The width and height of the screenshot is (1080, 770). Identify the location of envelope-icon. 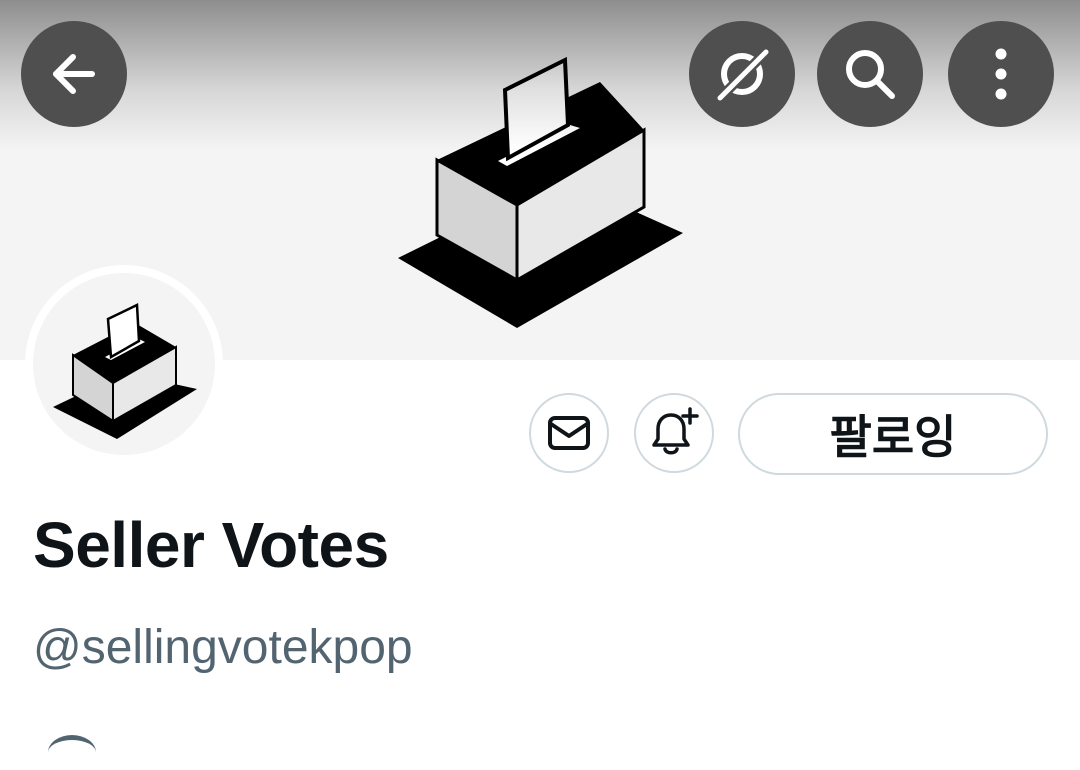
(569, 433).